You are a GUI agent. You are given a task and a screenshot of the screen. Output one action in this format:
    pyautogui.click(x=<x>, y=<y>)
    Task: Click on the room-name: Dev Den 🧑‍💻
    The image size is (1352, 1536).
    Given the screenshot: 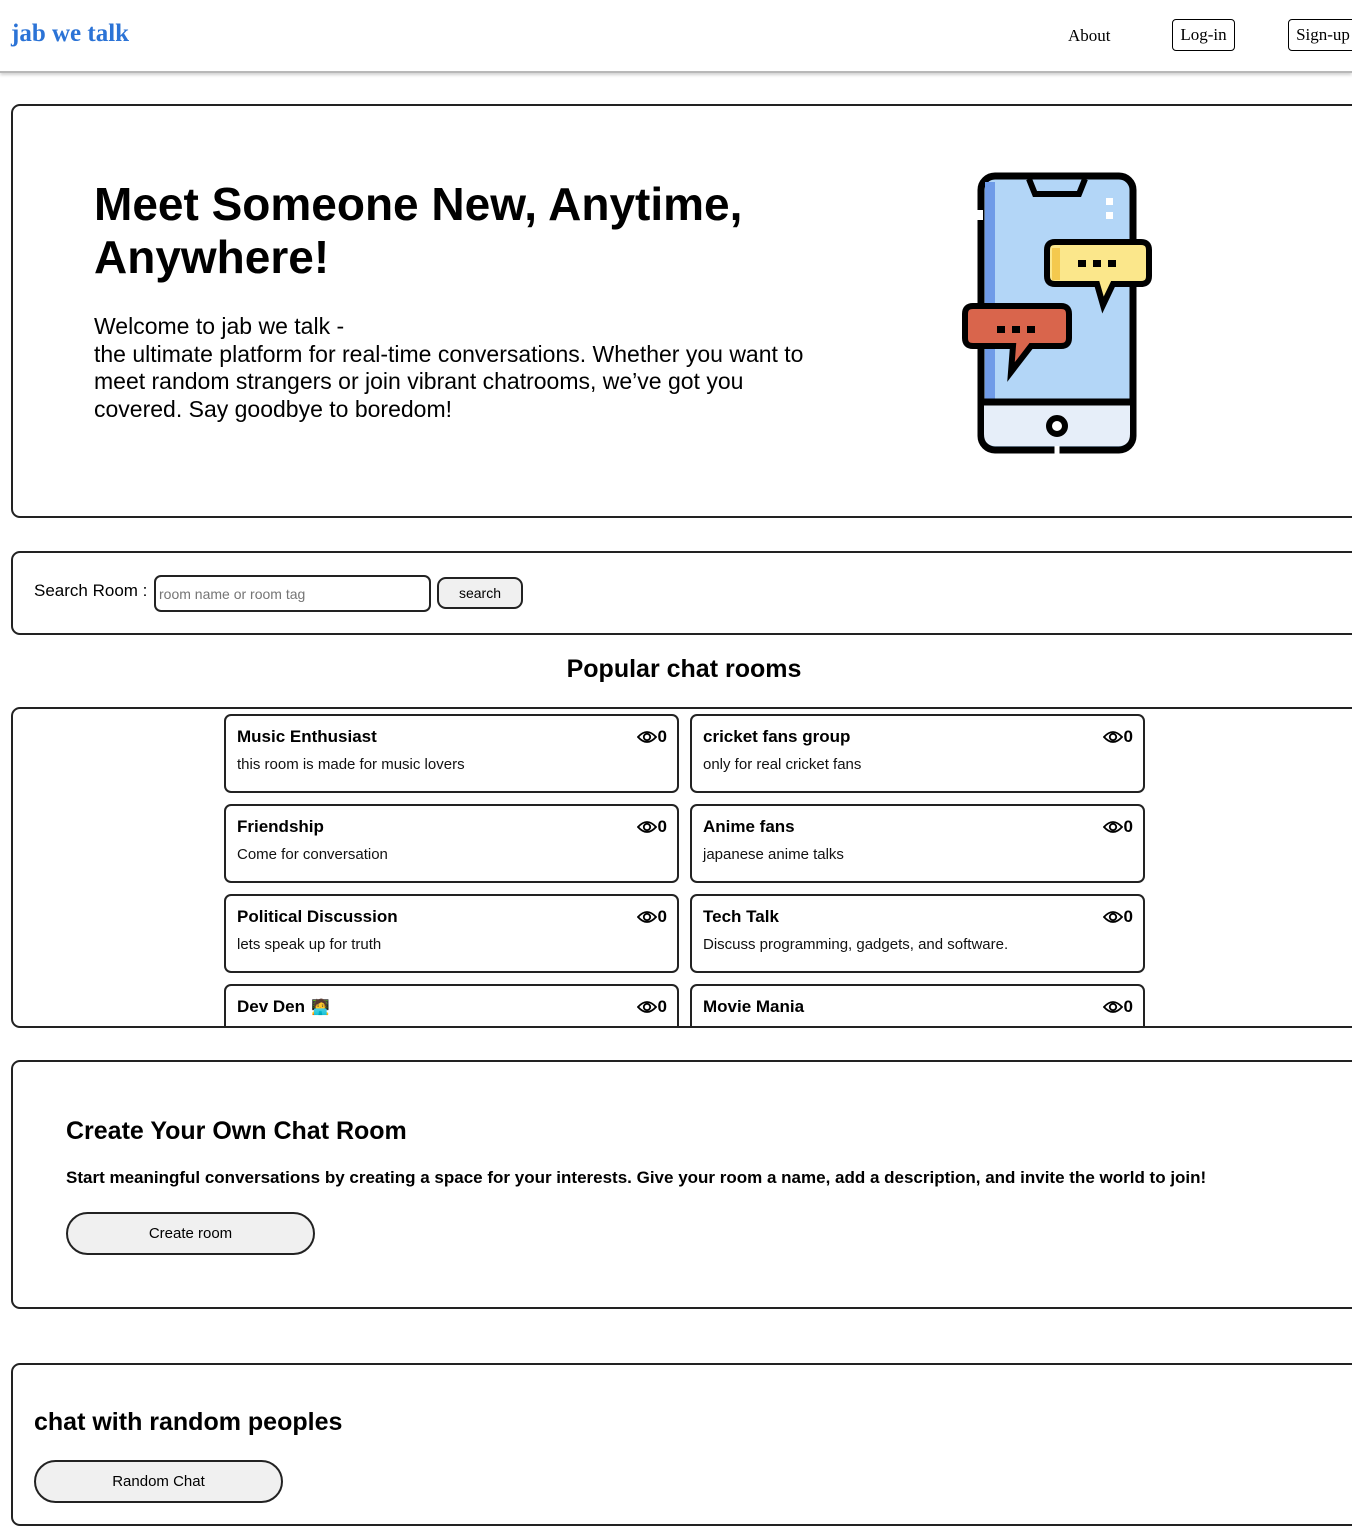 What is the action you would take?
    pyautogui.click(x=283, y=1007)
    